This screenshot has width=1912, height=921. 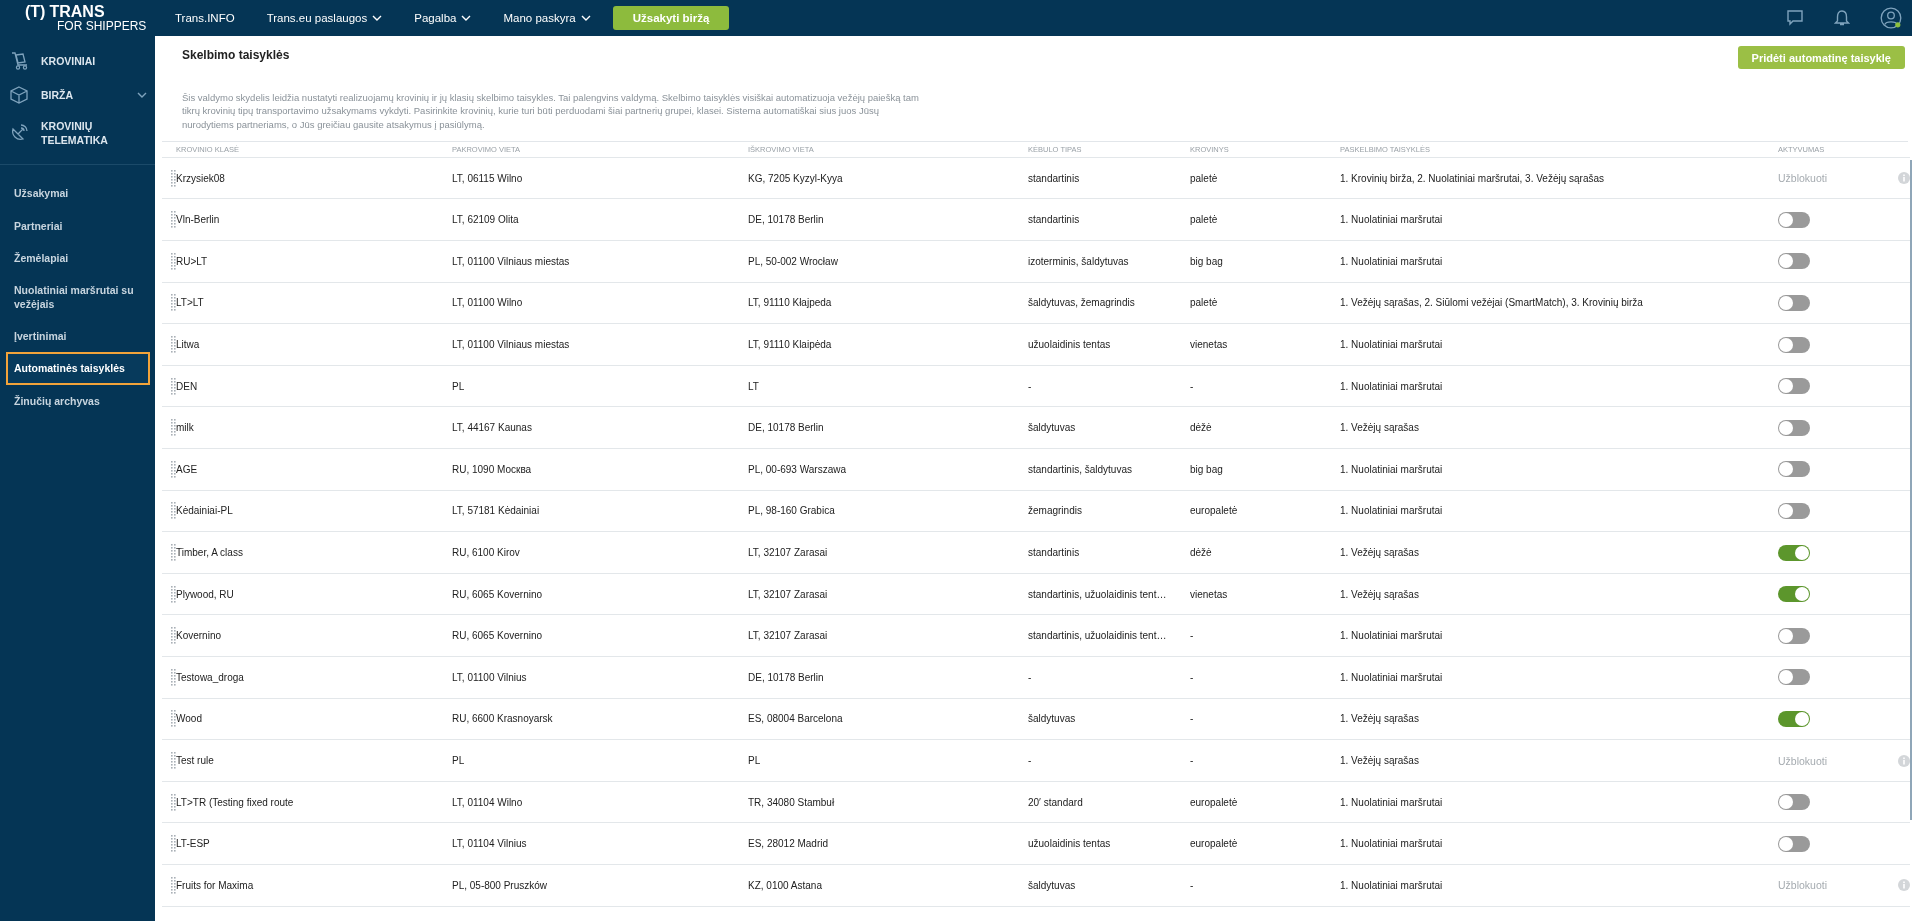 I want to click on nav-link: Mano paskyra, so click(x=547, y=18).